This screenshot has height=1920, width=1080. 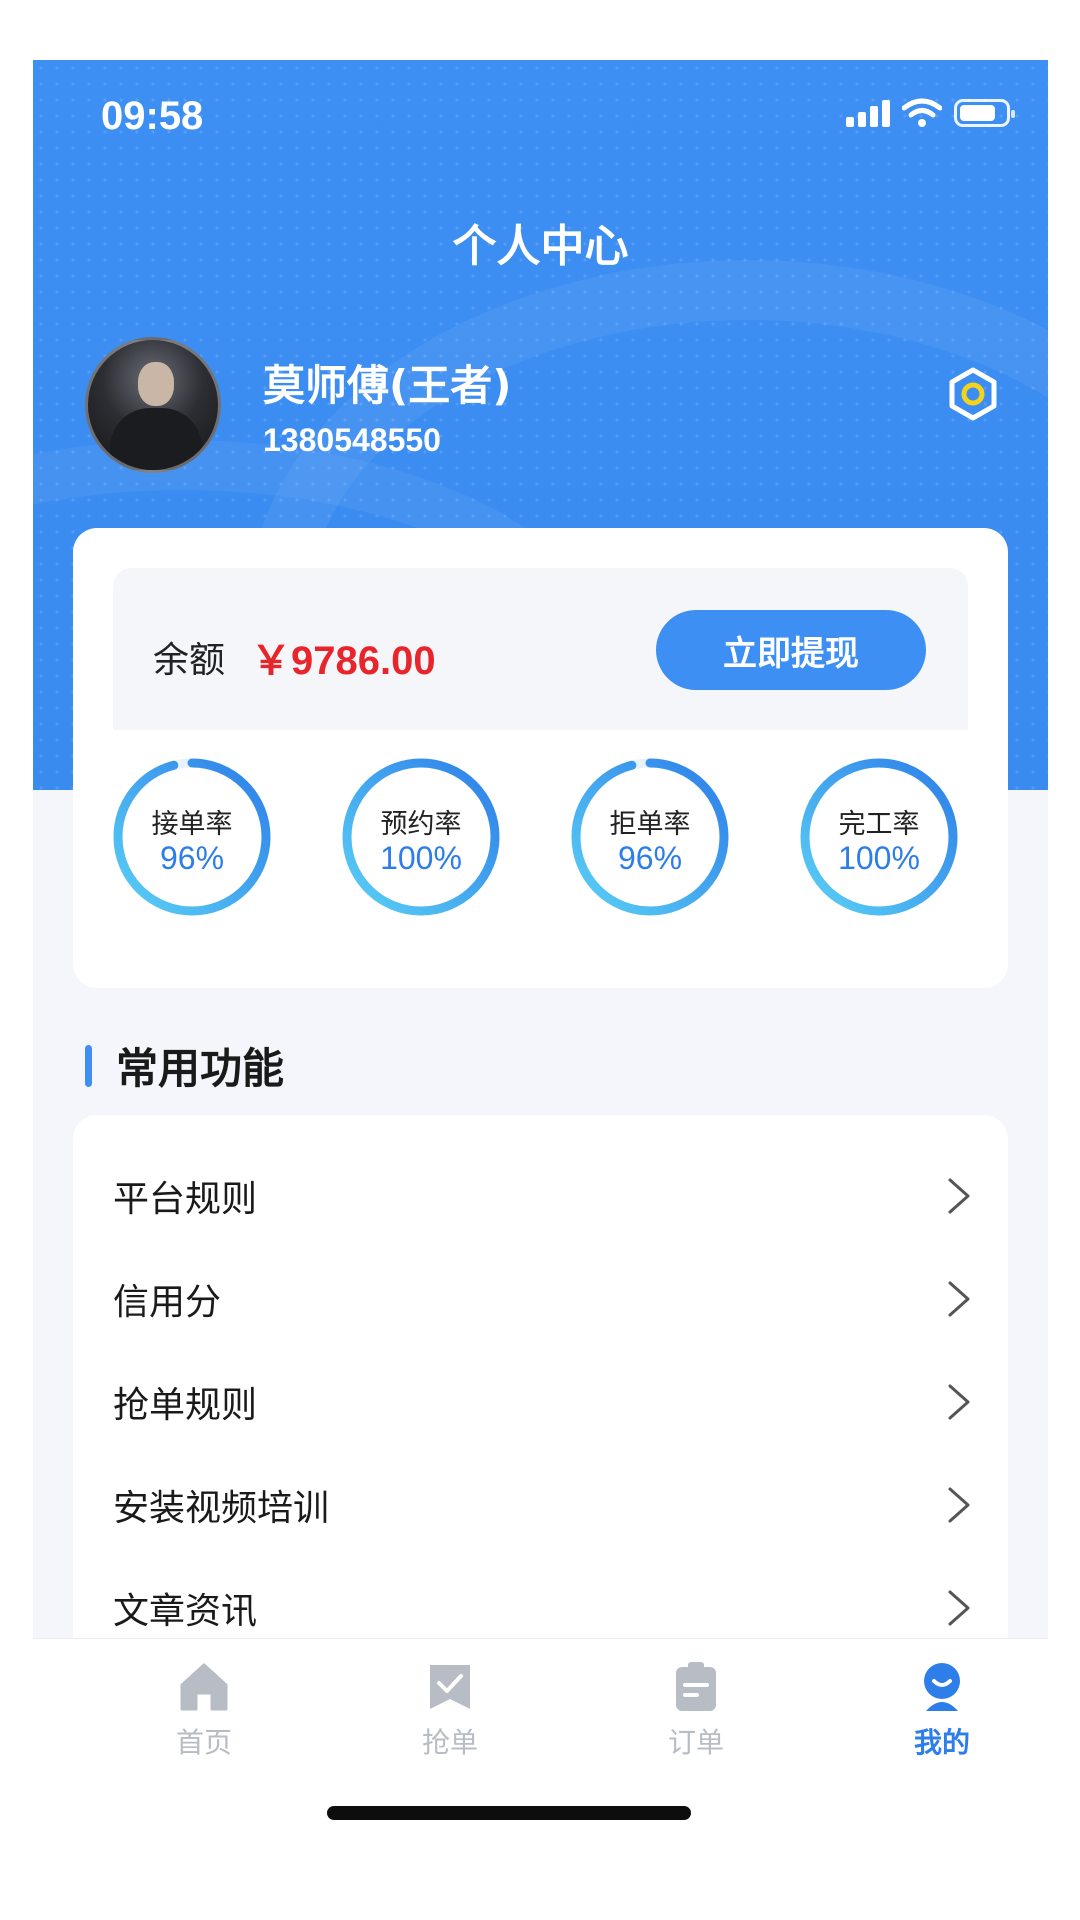 I want to click on status-icons, so click(x=930, y=113).